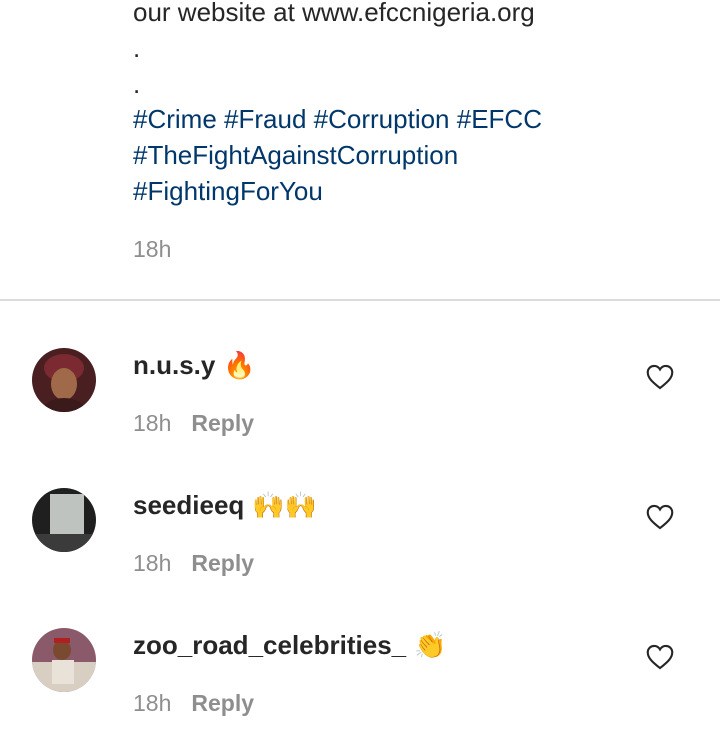  What do you see at coordinates (175, 119) in the screenshot?
I see `hashtag-crime: #Crime` at bounding box center [175, 119].